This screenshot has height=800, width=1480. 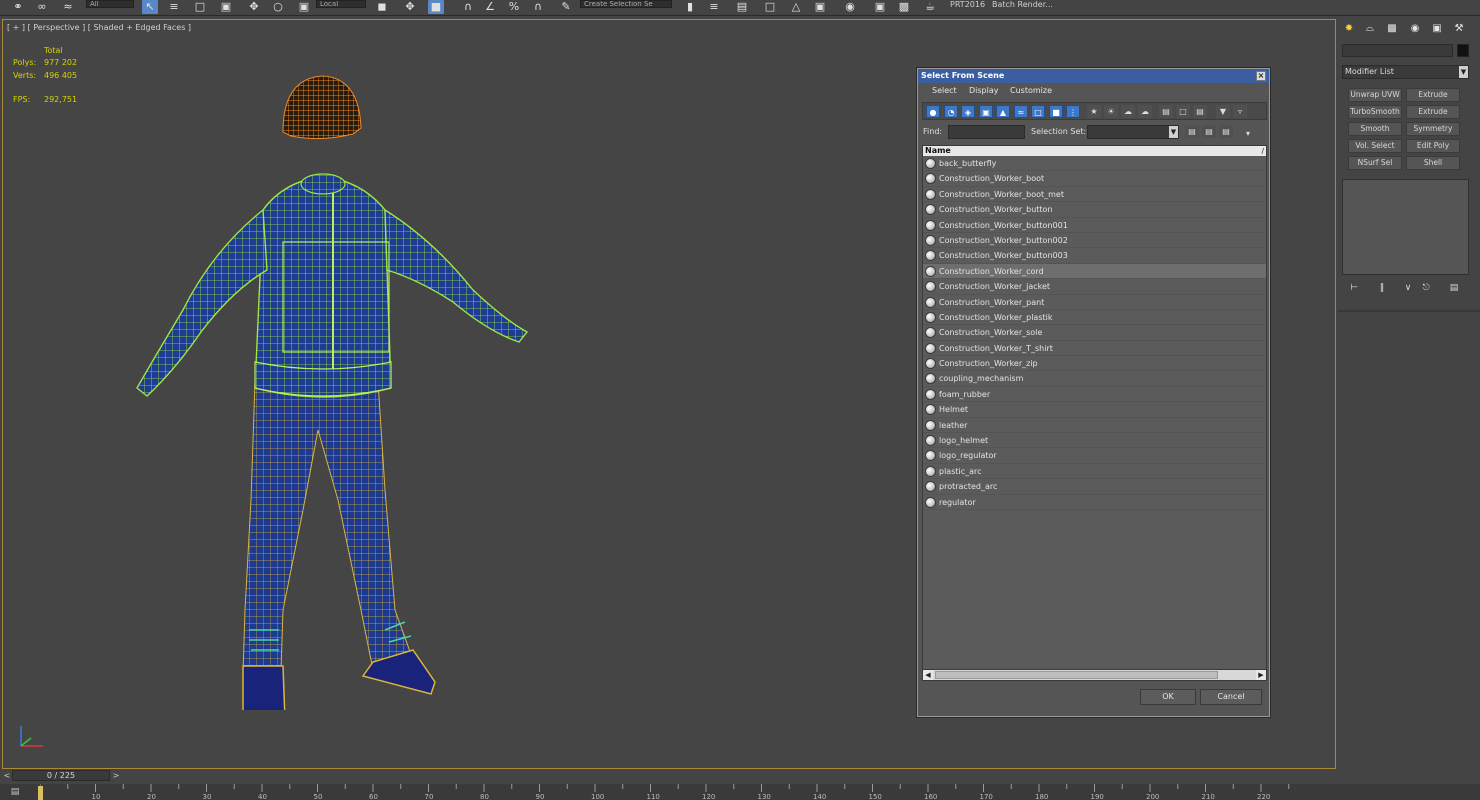 I want to click on ok-button: OK, so click(x=1168, y=697).